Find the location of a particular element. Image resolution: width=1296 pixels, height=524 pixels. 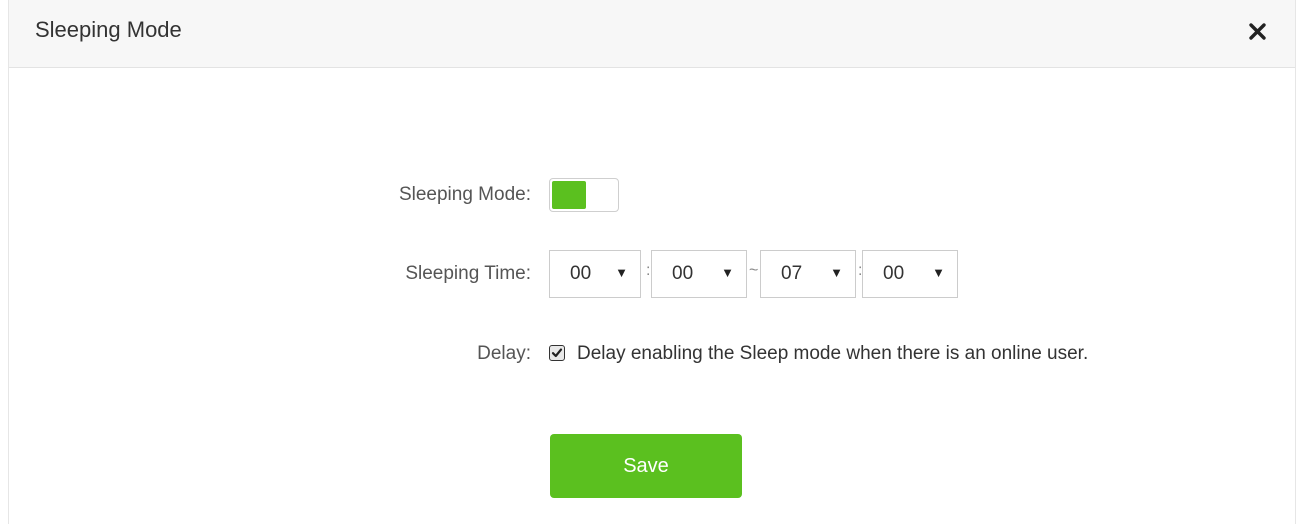

close-icon is located at coordinates (1257, 31).